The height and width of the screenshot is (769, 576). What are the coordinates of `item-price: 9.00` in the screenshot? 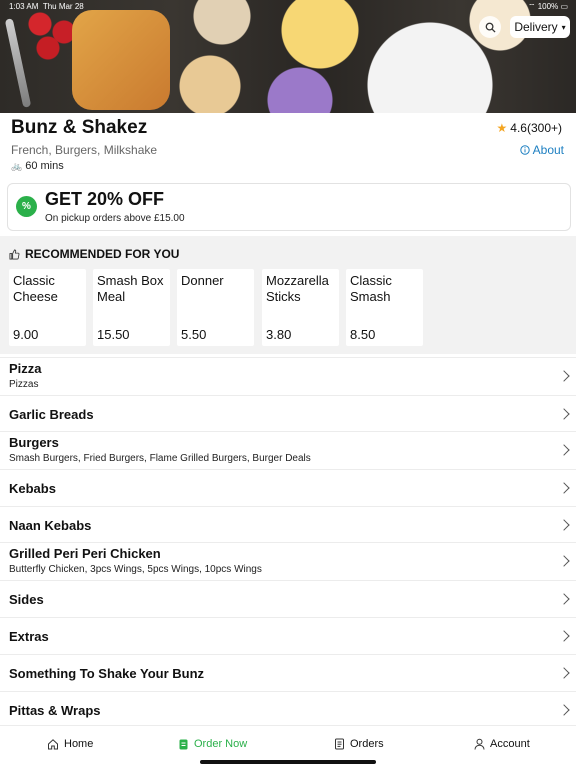 It's located at (26, 334).